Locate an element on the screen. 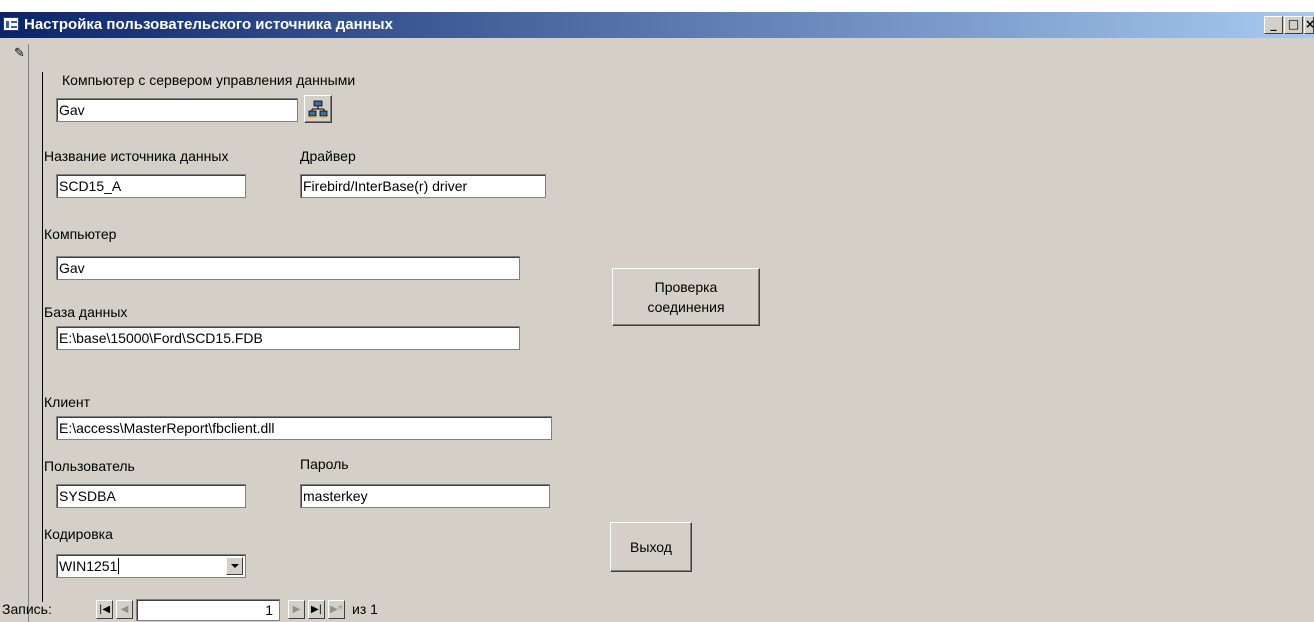 Image resolution: width=1314 pixels, height=622 pixels. exit-button: Выход is located at coordinates (651, 547).